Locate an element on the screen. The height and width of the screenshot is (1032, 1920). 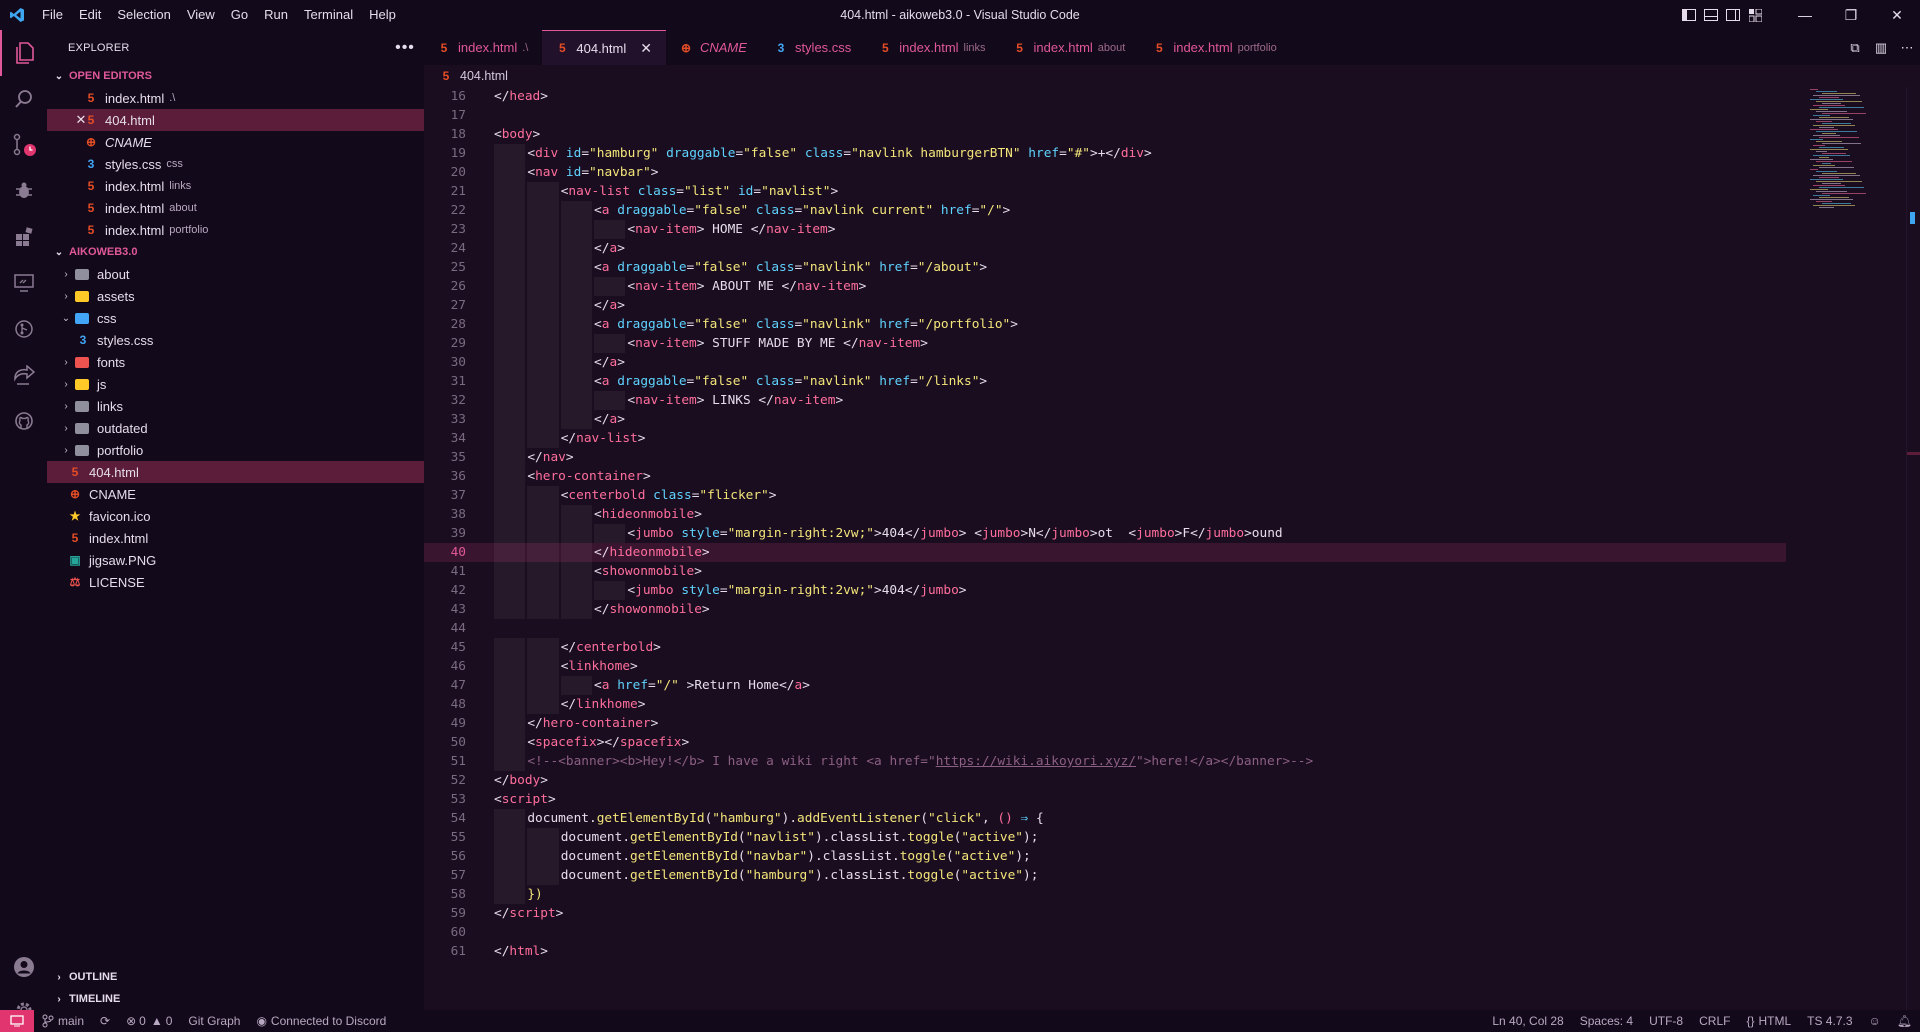
tree-file: 5 404.html is located at coordinates (235, 472).